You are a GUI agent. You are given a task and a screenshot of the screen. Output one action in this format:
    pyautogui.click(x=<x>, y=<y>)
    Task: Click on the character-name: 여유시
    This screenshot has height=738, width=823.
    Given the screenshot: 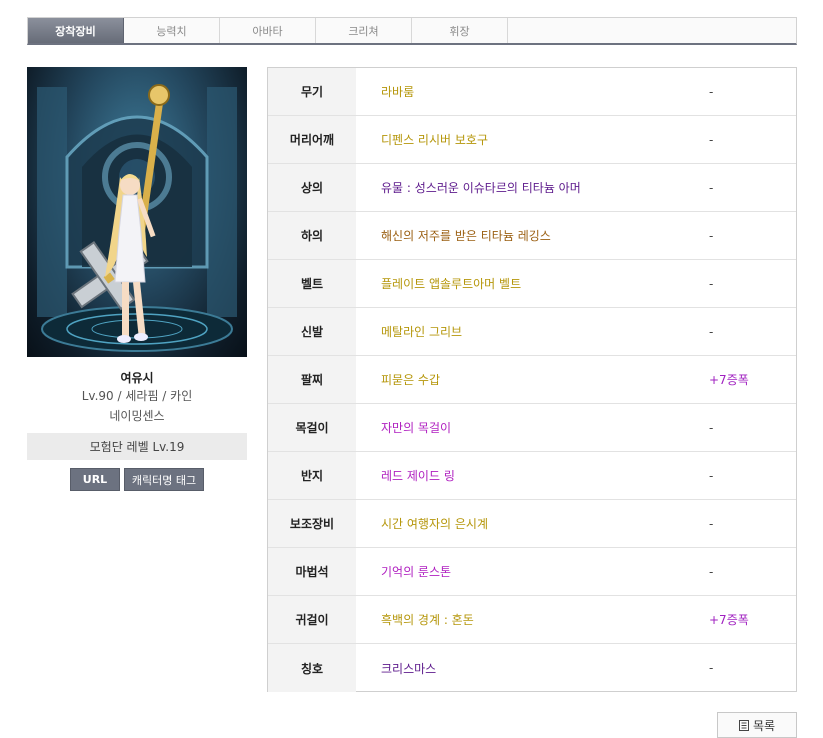 What is the action you would take?
    pyautogui.click(x=137, y=378)
    